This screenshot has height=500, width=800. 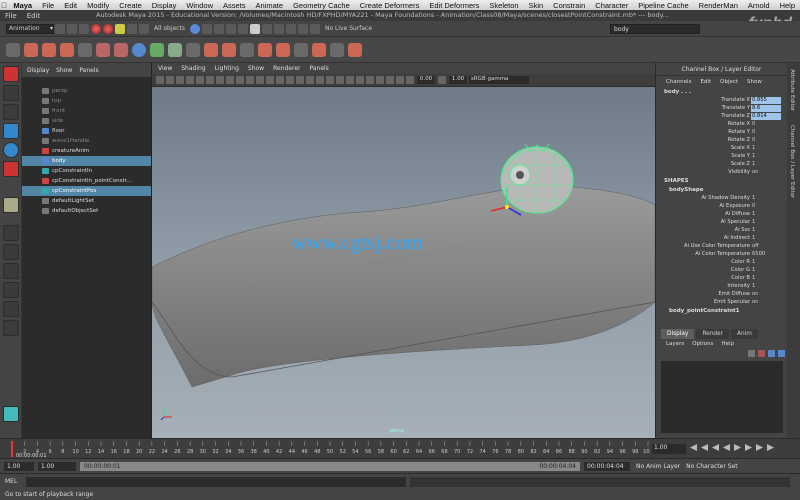 What do you see at coordinates (164, 5) in the screenshot?
I see `os-menu-display: Display` at bounding box center [164, 5].